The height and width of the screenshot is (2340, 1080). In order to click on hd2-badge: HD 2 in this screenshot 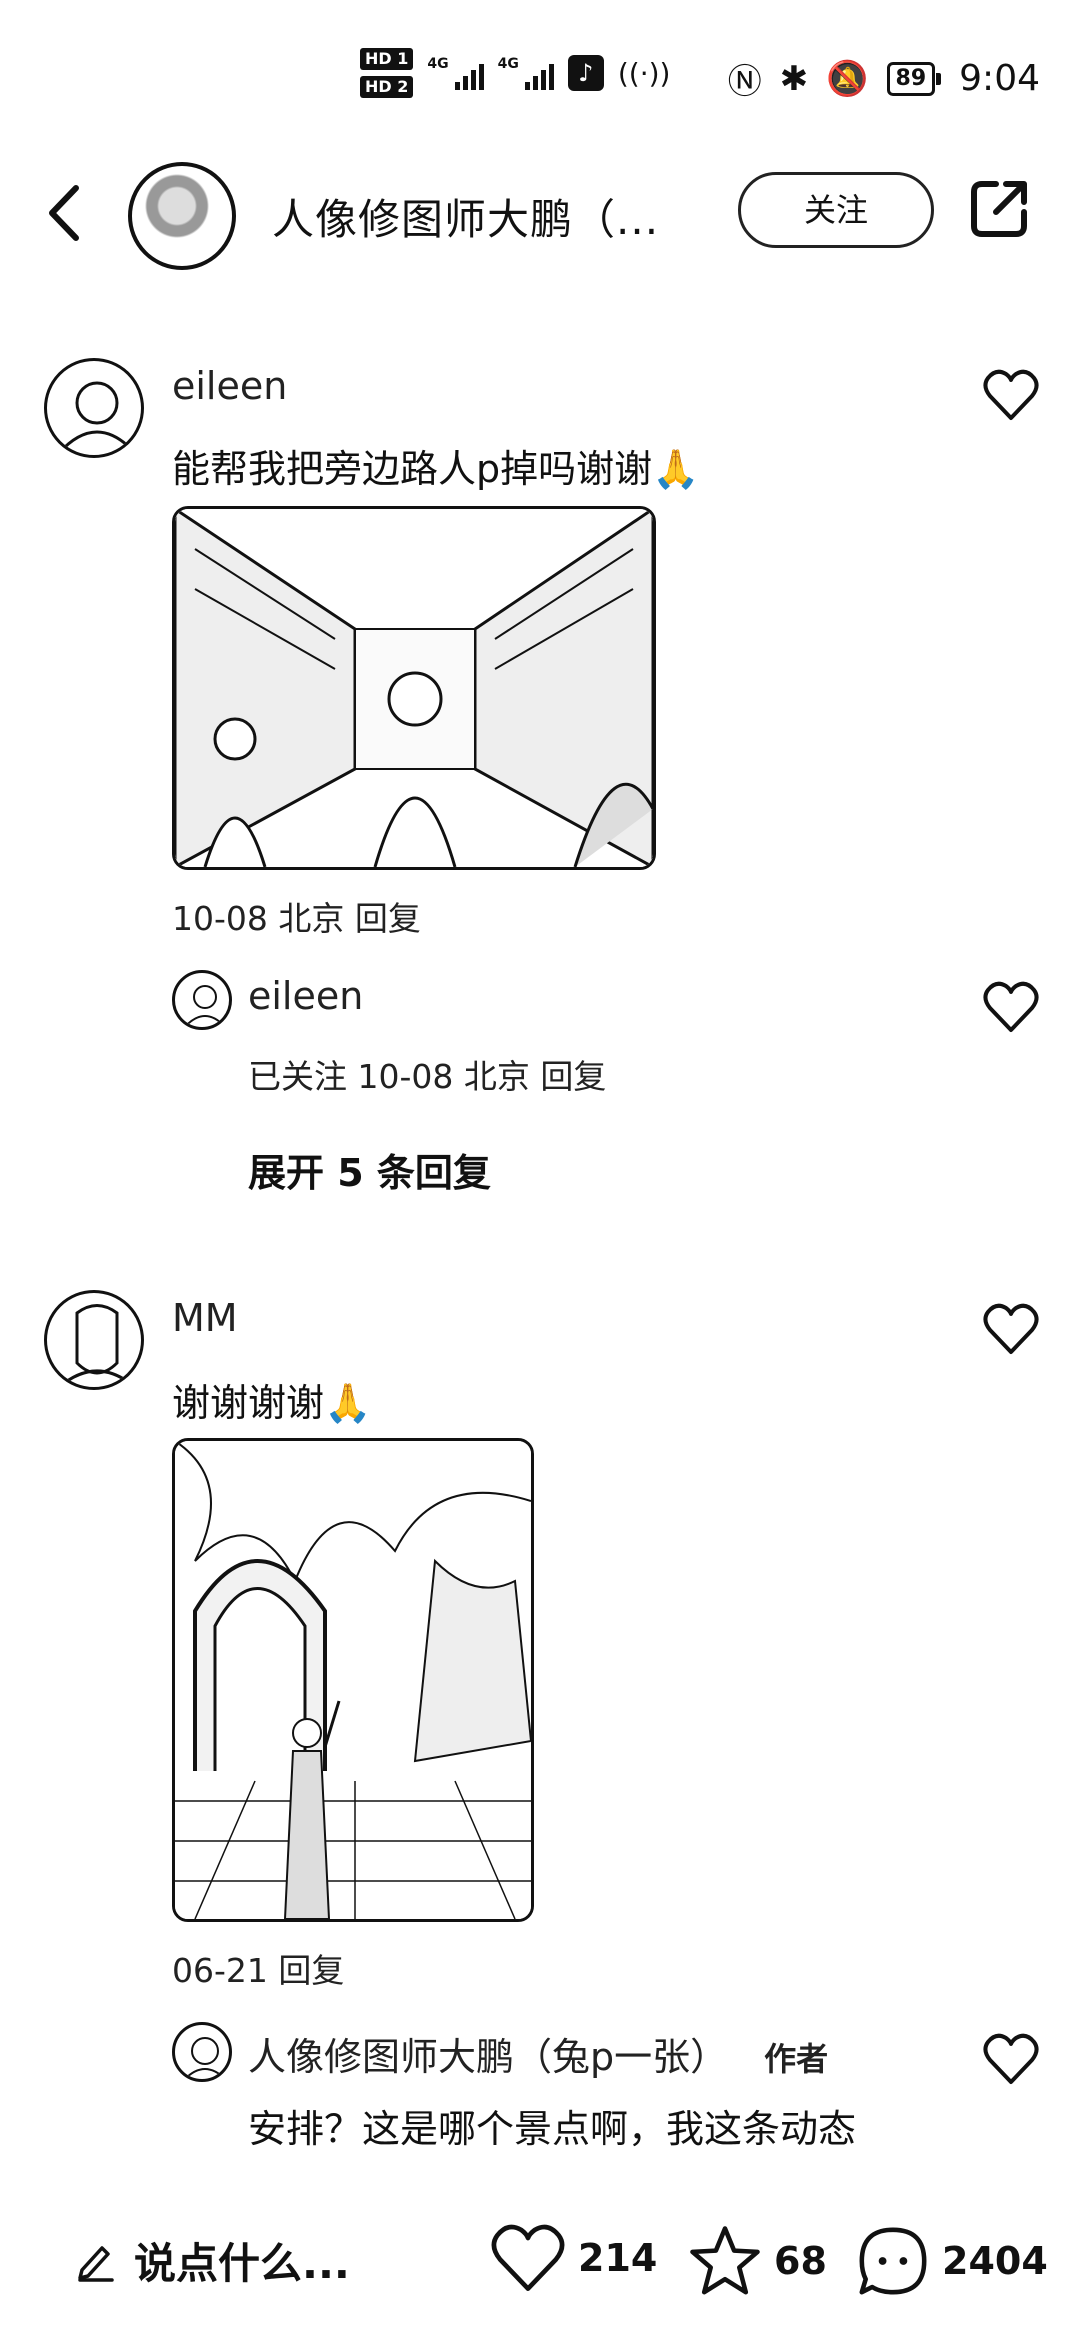, I will do `click(387, 87)`.